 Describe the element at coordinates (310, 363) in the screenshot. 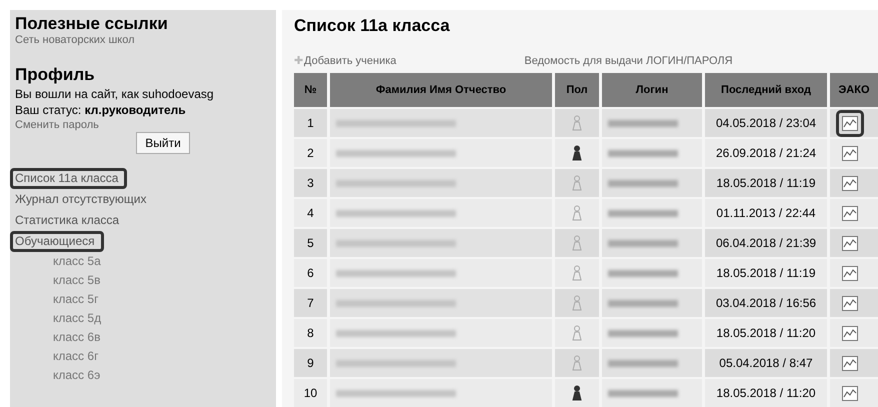

I see `table-cell: 9` at that location.